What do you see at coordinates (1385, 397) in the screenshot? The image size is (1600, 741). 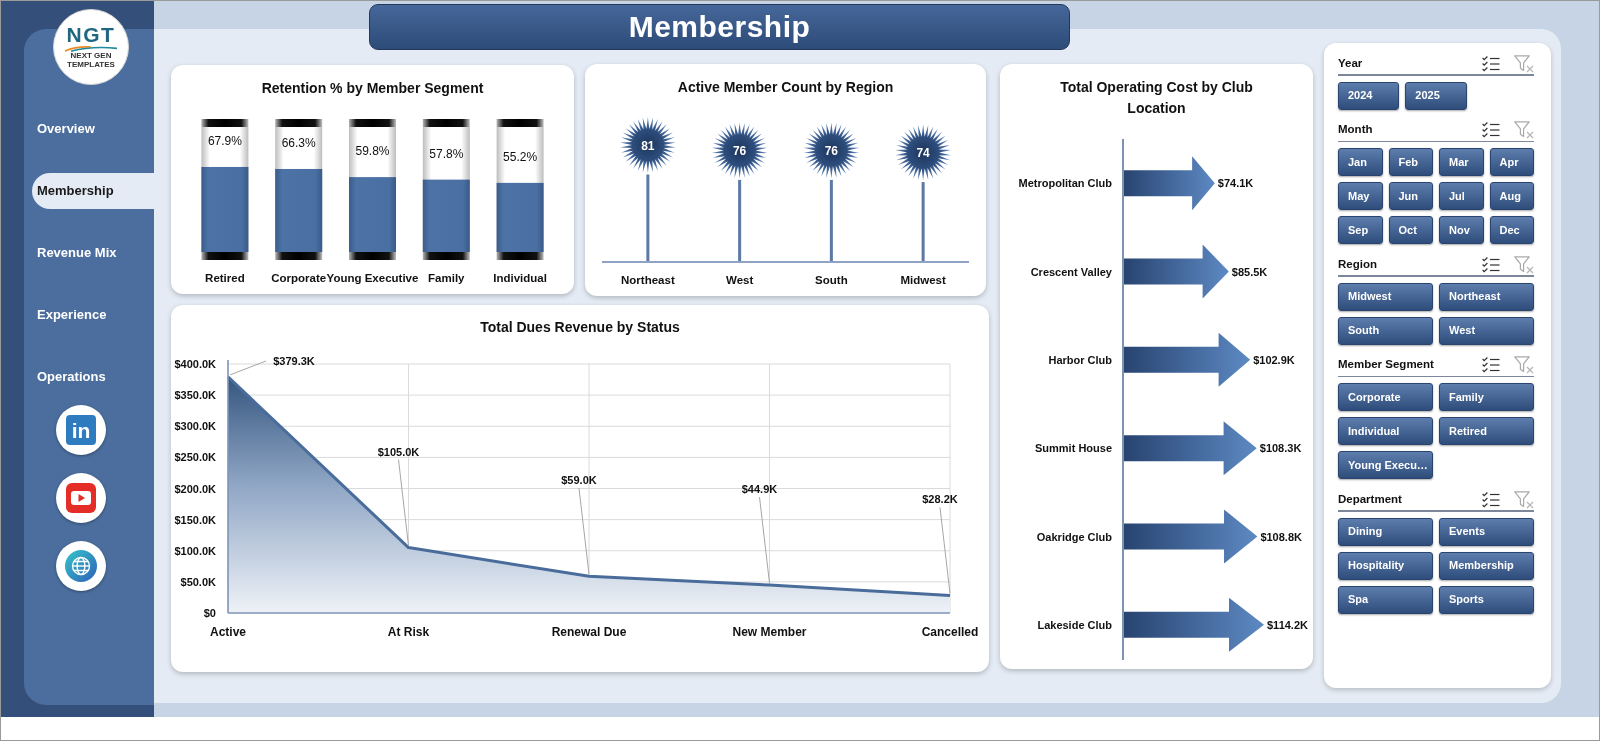 I see `filter-button: Corporate` at bounding box center [1385, 397].